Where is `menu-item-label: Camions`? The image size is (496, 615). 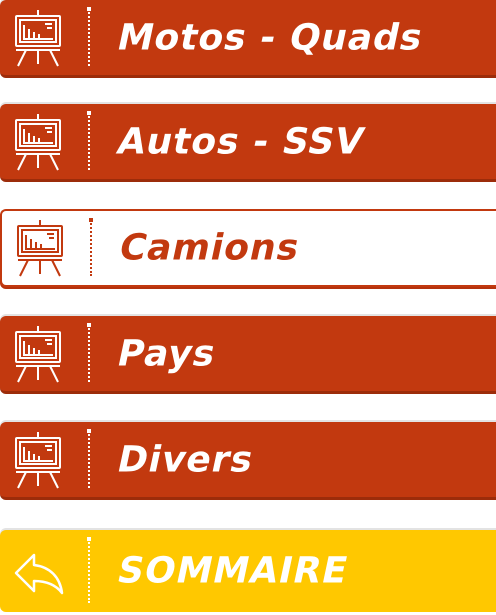 menu-item-label: Camions is located at coordinates (209, 248).